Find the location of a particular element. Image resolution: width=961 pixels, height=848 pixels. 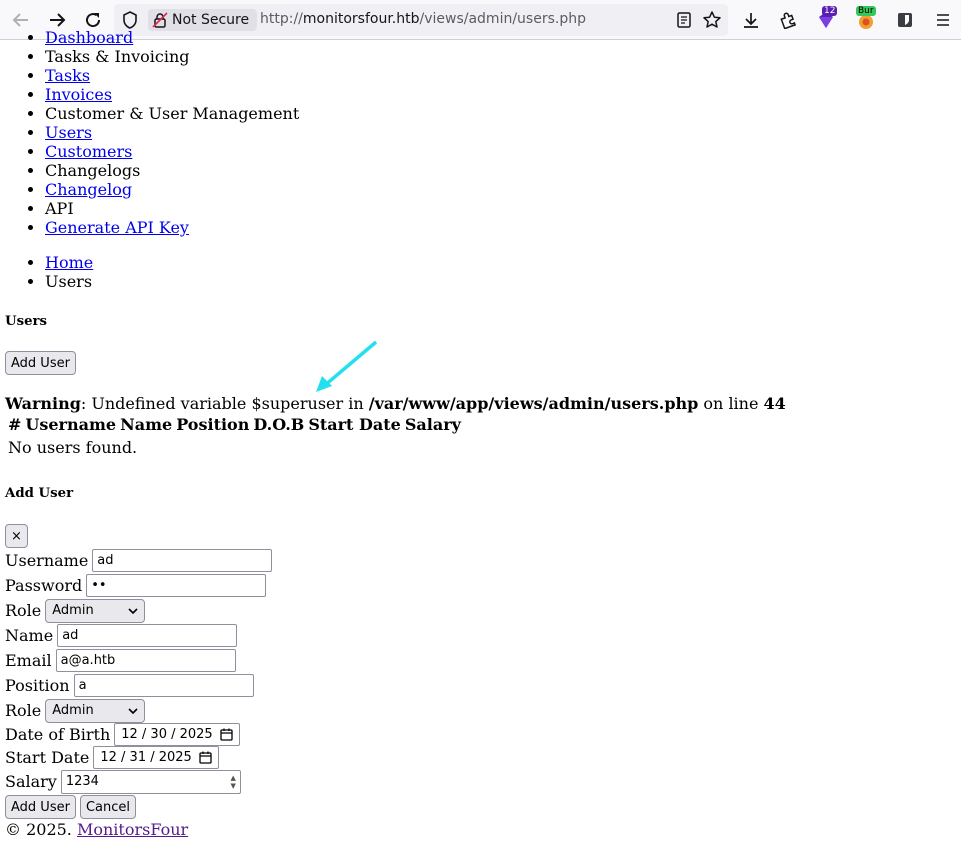

menu-heading-label: Changelogs is located at coordinates (93, 170).